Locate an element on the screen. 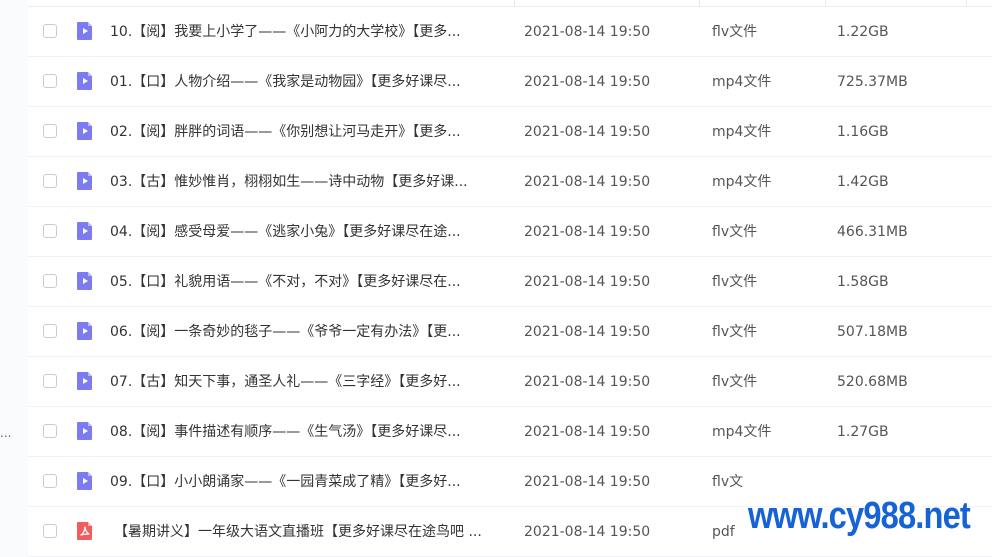 This screenshot has width=992, height=557. pdf-file-icon is located at coordinates (85, 531).